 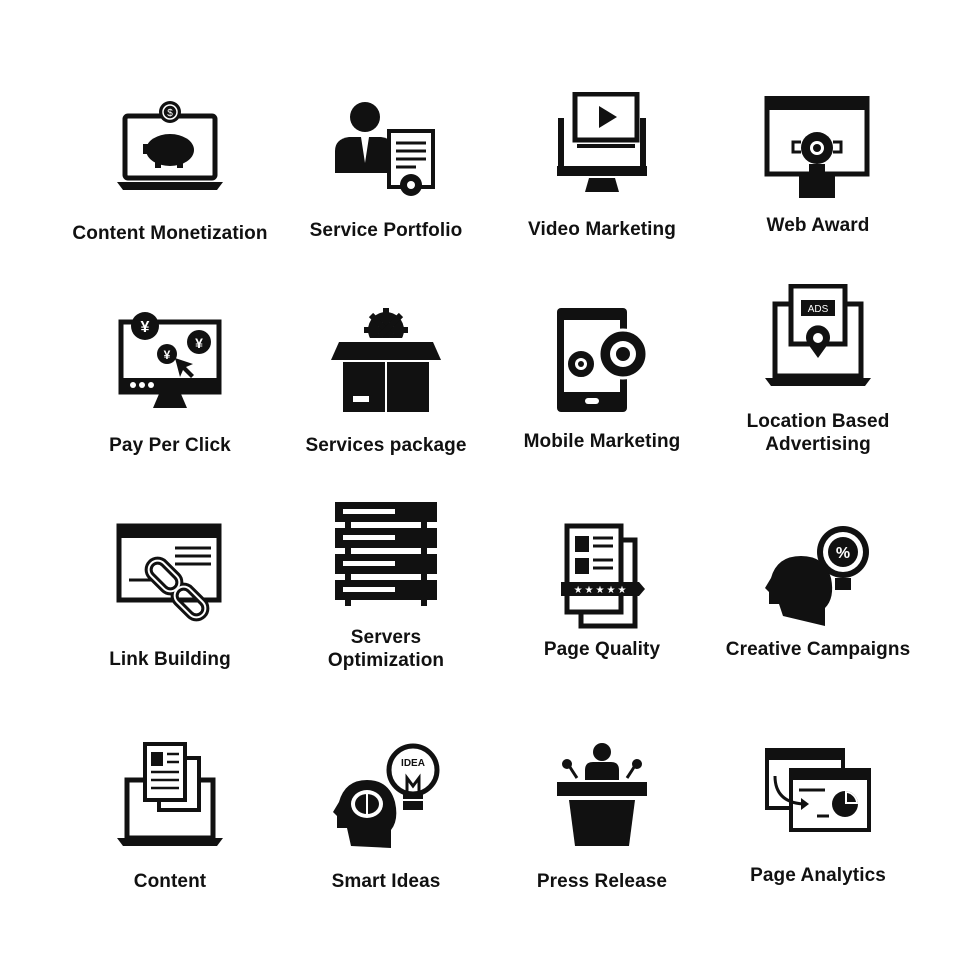 I want to click on icon-label-line1: Location Based, so click(x=818, y=421).